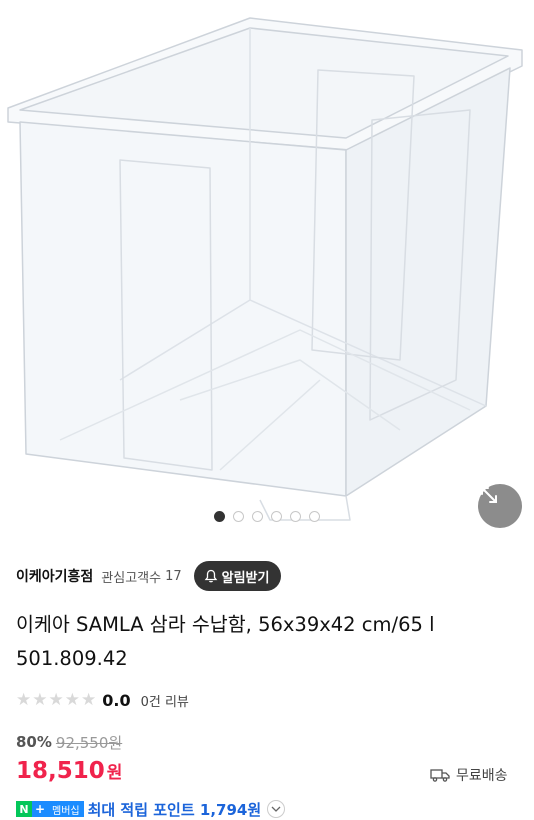 Image resolution: width=534 pixels, height=820 pixels. I want to click on original-price: 92,550원, so click(89, 742).